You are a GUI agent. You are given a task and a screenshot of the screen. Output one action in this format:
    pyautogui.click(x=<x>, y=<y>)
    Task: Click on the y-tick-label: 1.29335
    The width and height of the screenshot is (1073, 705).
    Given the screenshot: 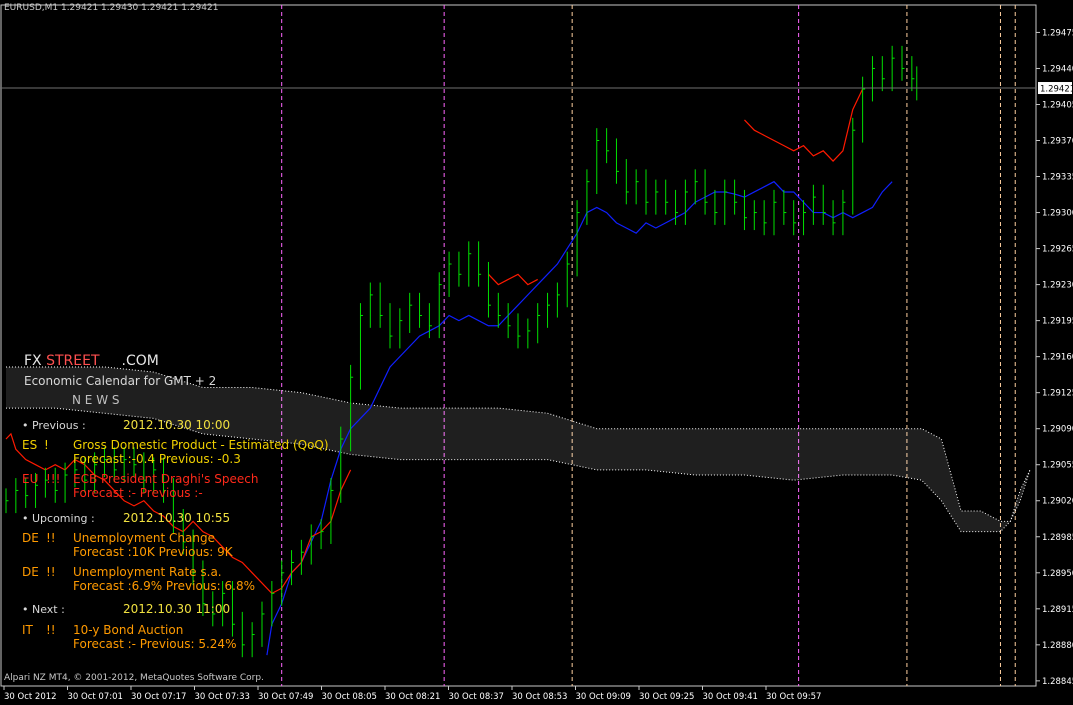 What is the action you would take?
    pyautogui.click(x=1057, y=178)
    